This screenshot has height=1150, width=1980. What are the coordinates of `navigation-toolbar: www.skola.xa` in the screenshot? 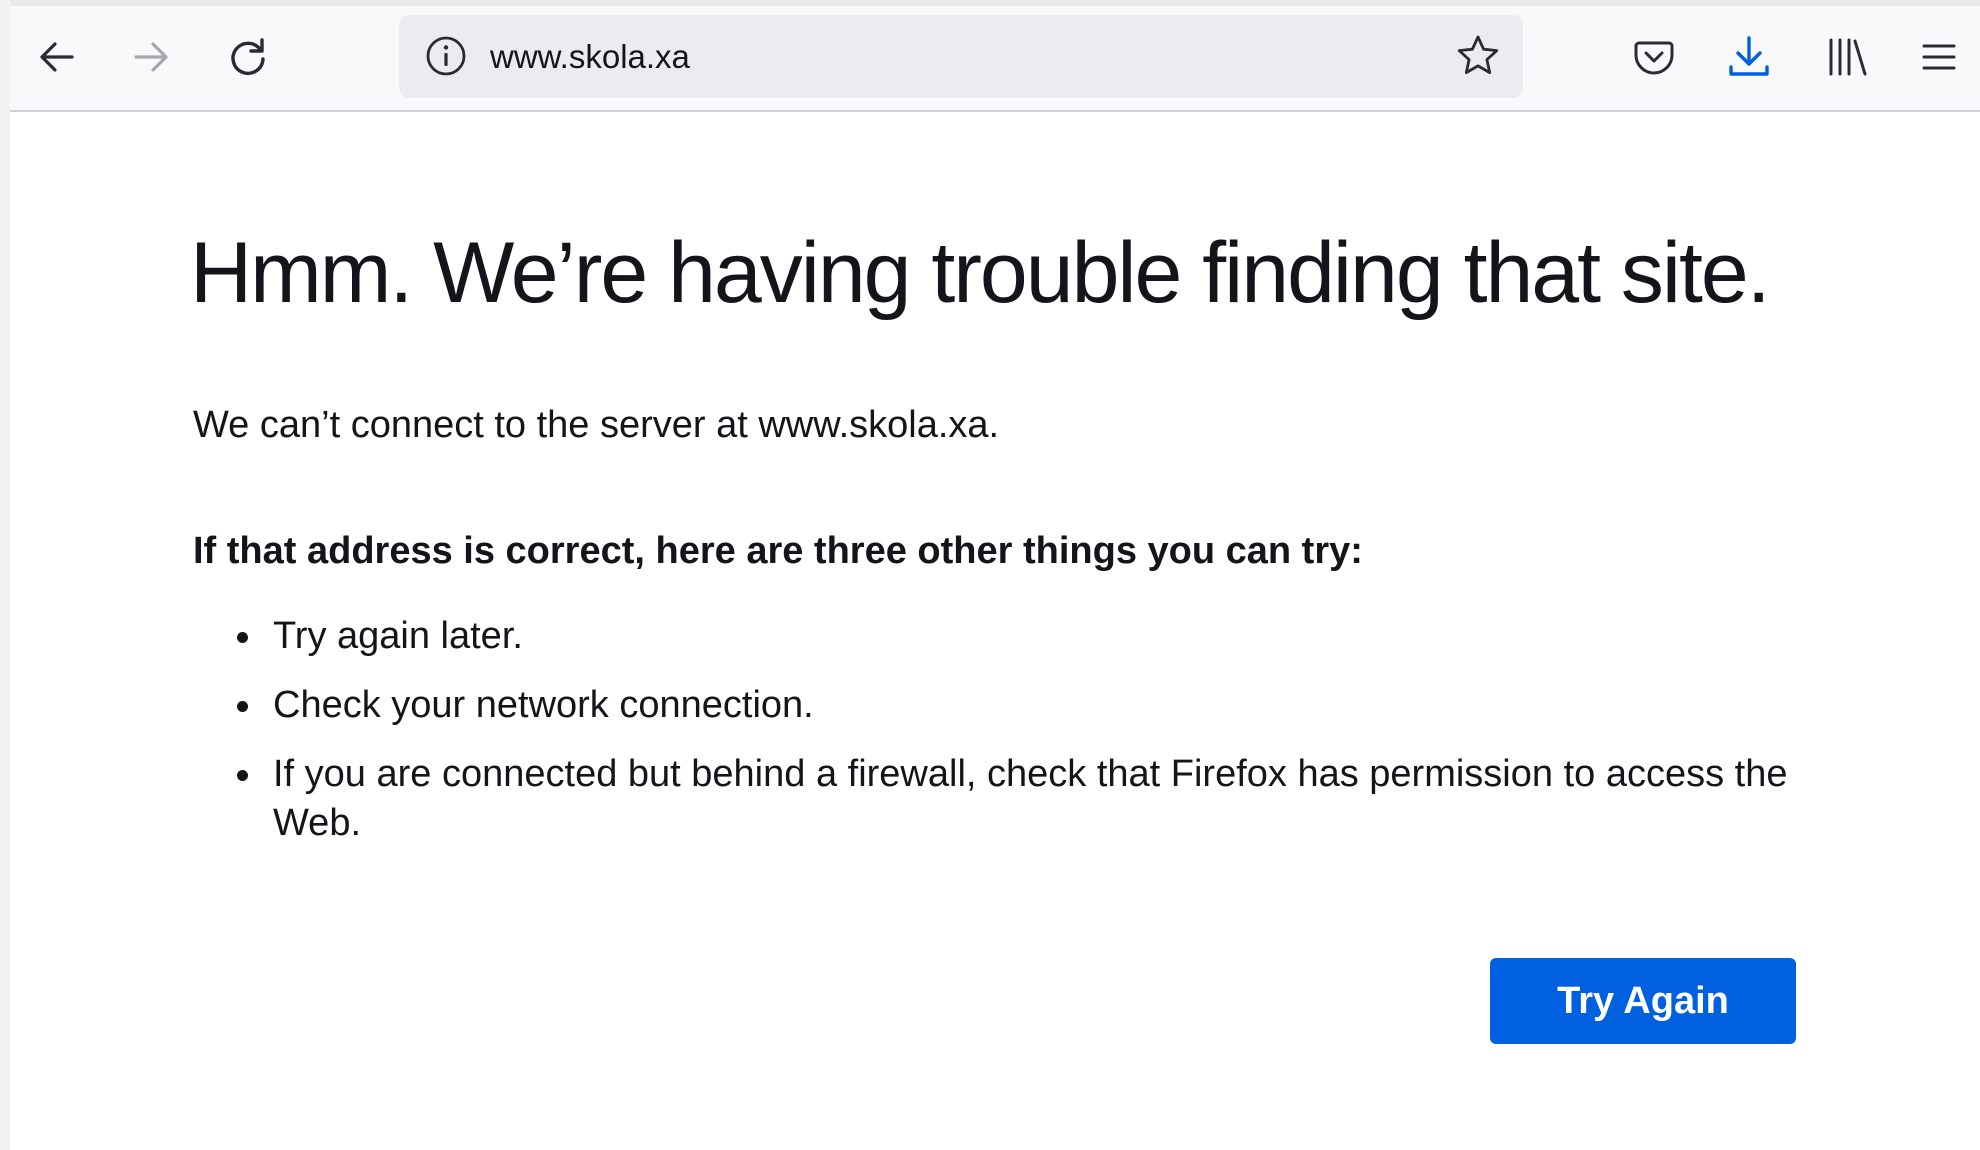 It's located at (995, 59).